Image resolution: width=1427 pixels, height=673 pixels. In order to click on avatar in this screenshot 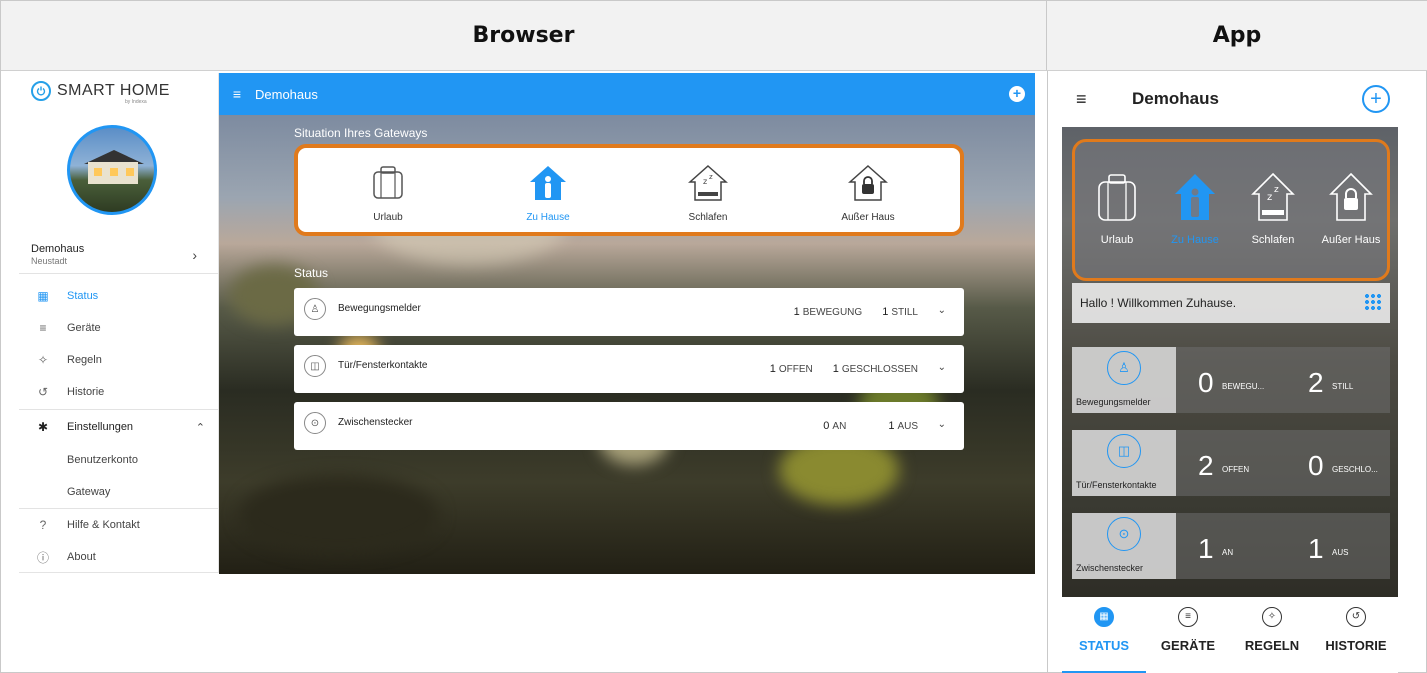, I will do `click(112, 170)`.